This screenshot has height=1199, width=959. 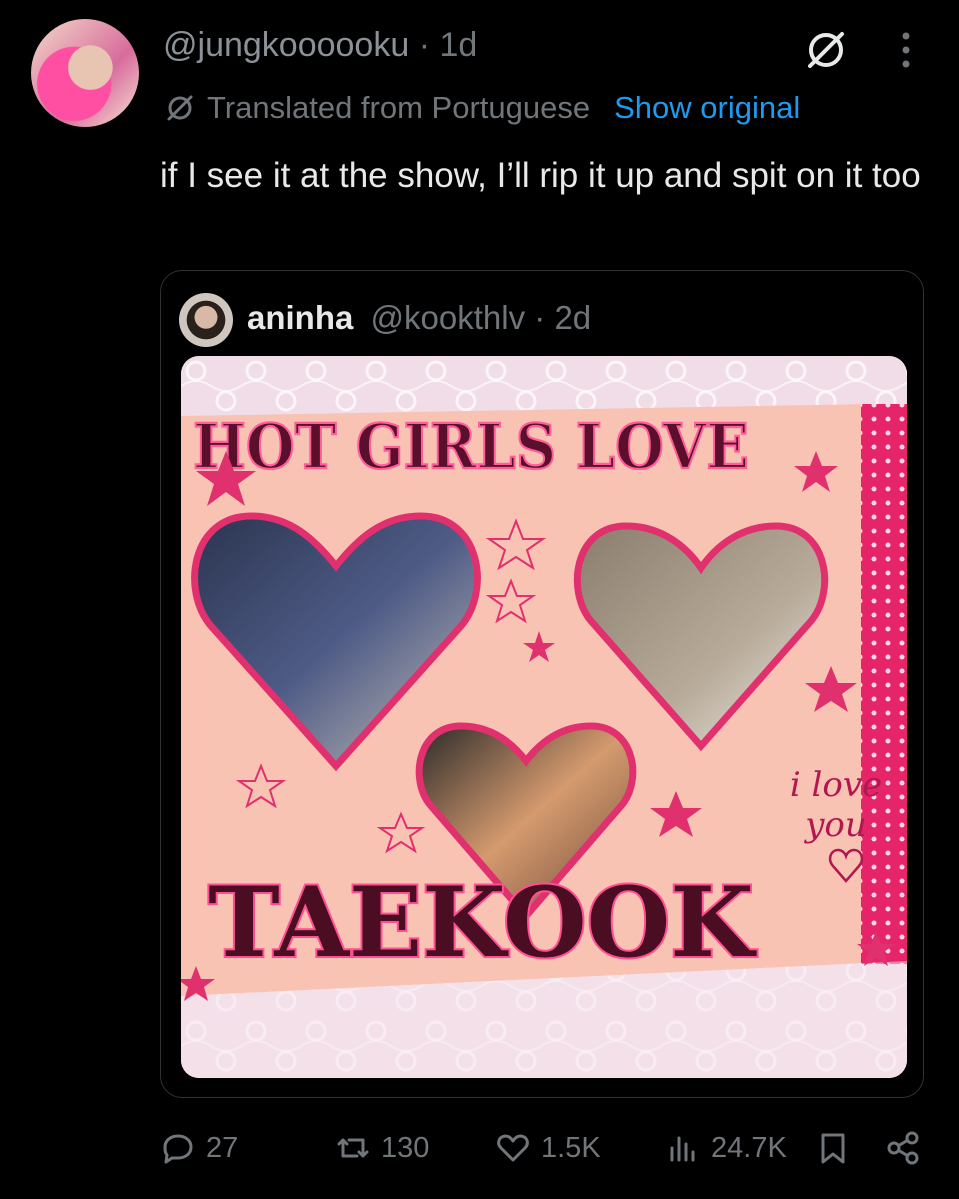 What do you see at coordinates (199, 1148) in the screenshot?
I see `reply-button: 27` at bounding box center [199, 1148].